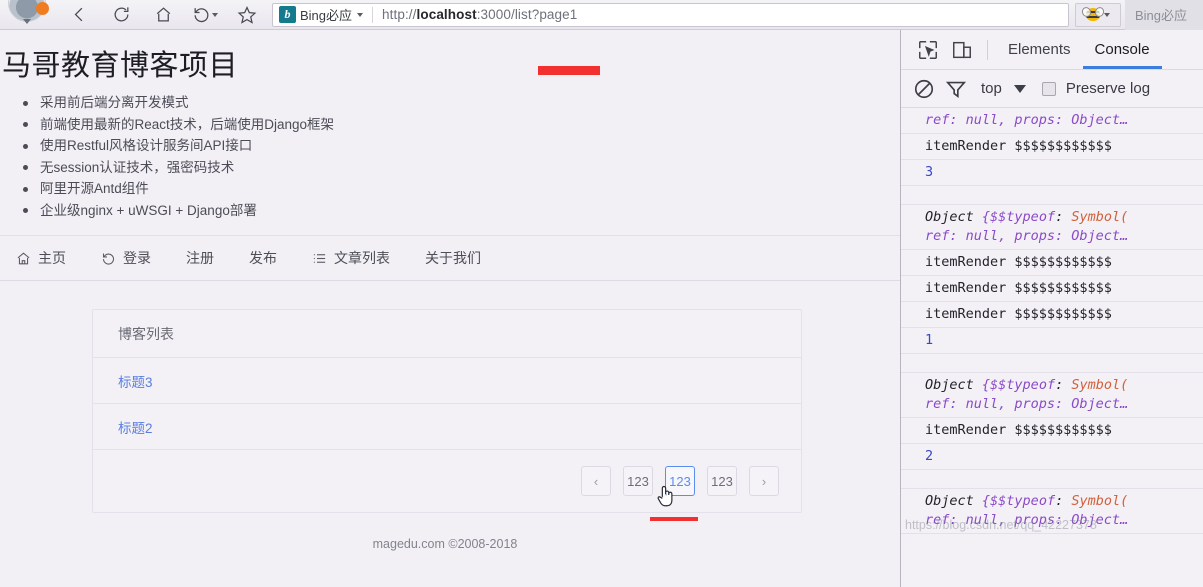 The width and height of the screenshot is (1203, 587). Describe the element at coordinates (596, 481) in the screenshot. I see `pagination-prev-button: ‹` at that location.